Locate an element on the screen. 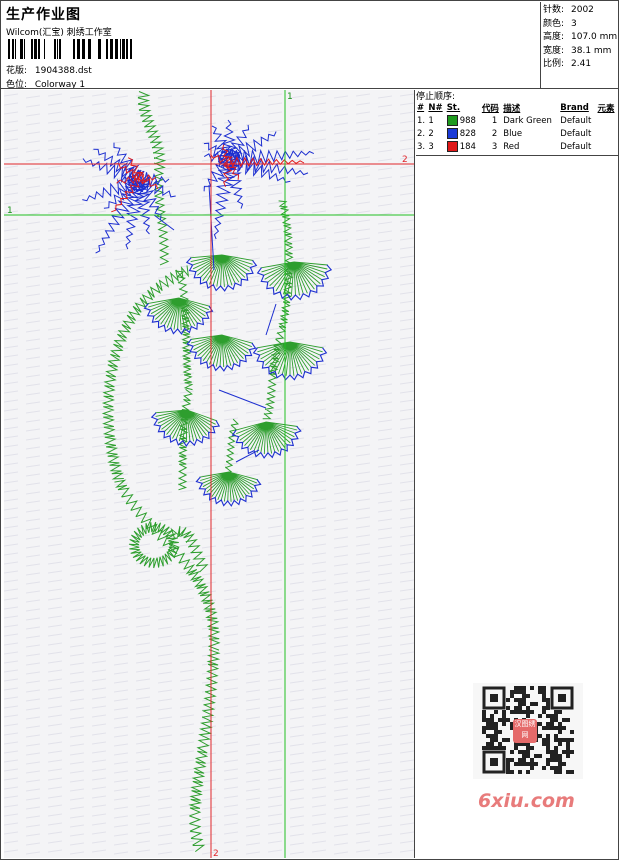  guide-red-h-label: 2 is located at coordinates (405, 160).